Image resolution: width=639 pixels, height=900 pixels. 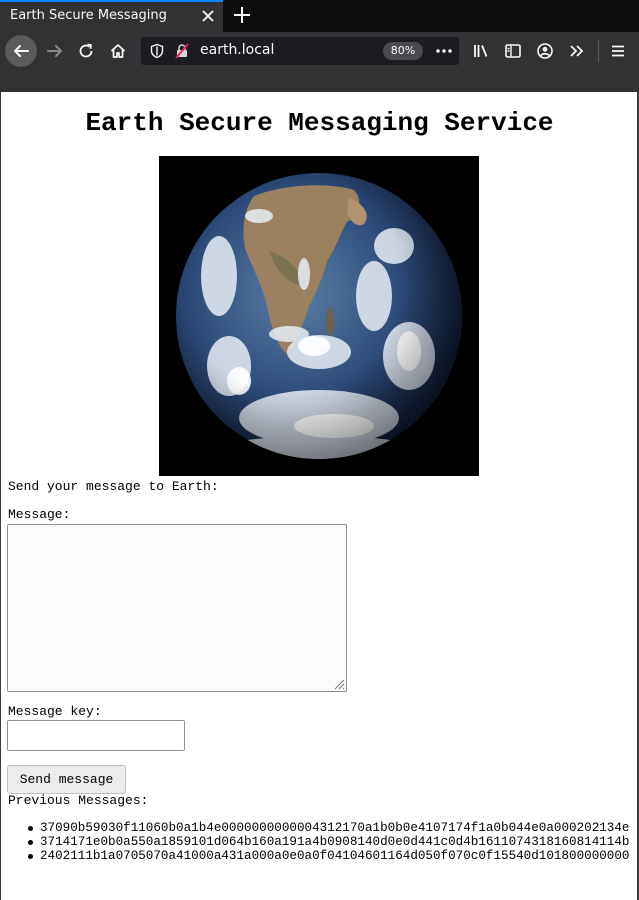 I want to click on library-button, so click(x=481, y=51).